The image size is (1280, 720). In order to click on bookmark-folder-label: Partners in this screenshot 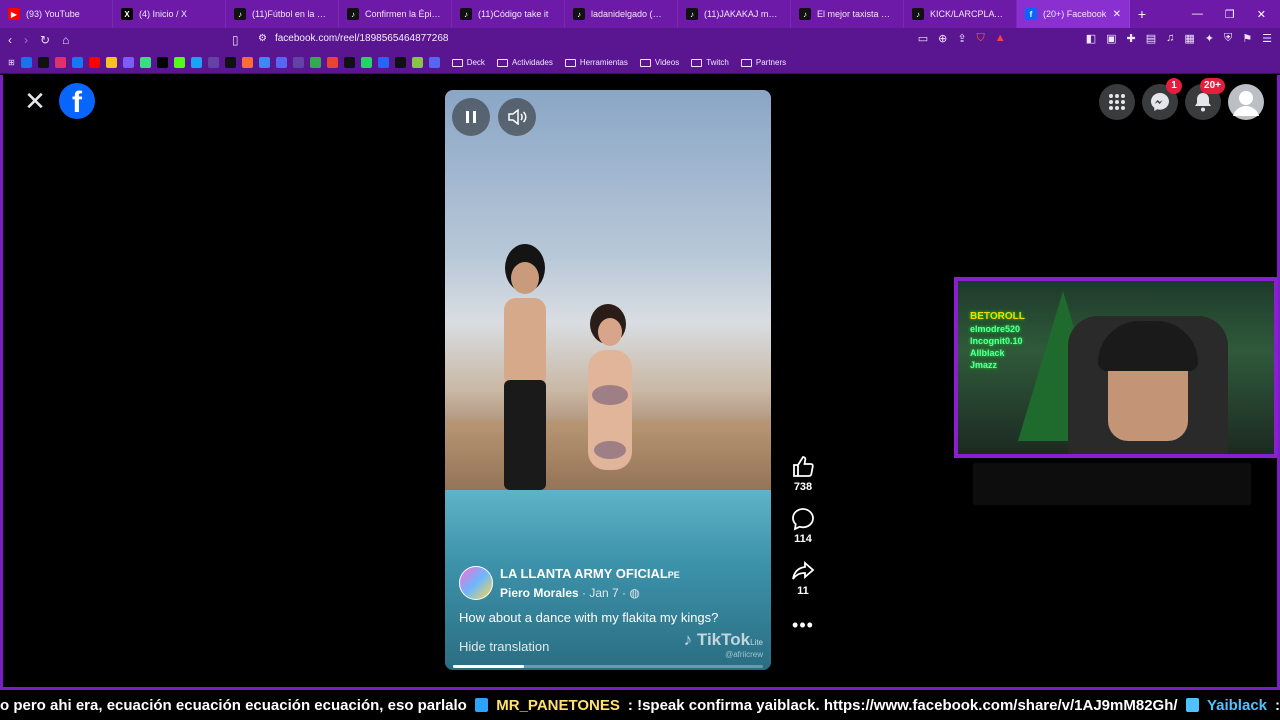, I will do `click(771, 62)`.